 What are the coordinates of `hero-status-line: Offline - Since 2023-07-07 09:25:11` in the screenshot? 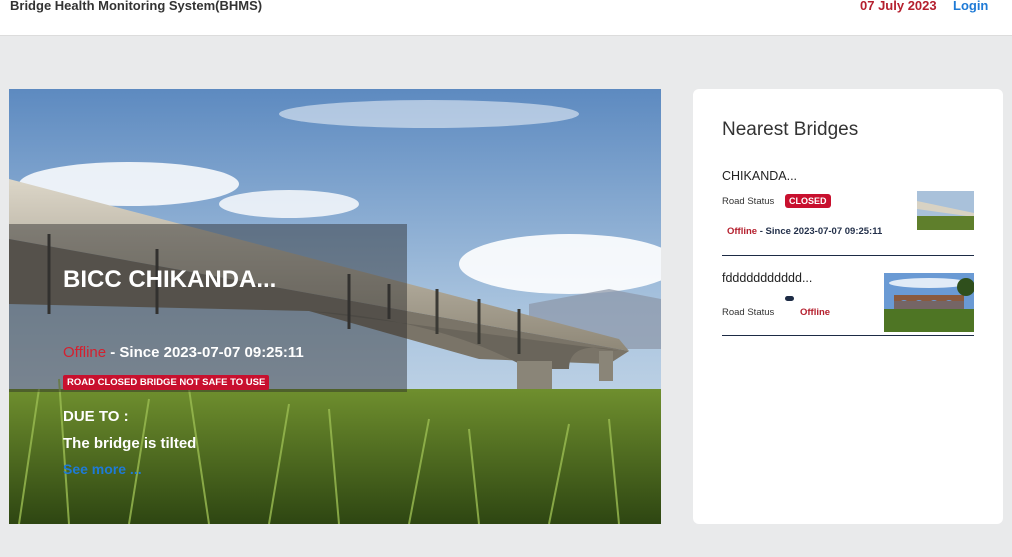 It's located at (183, 352).